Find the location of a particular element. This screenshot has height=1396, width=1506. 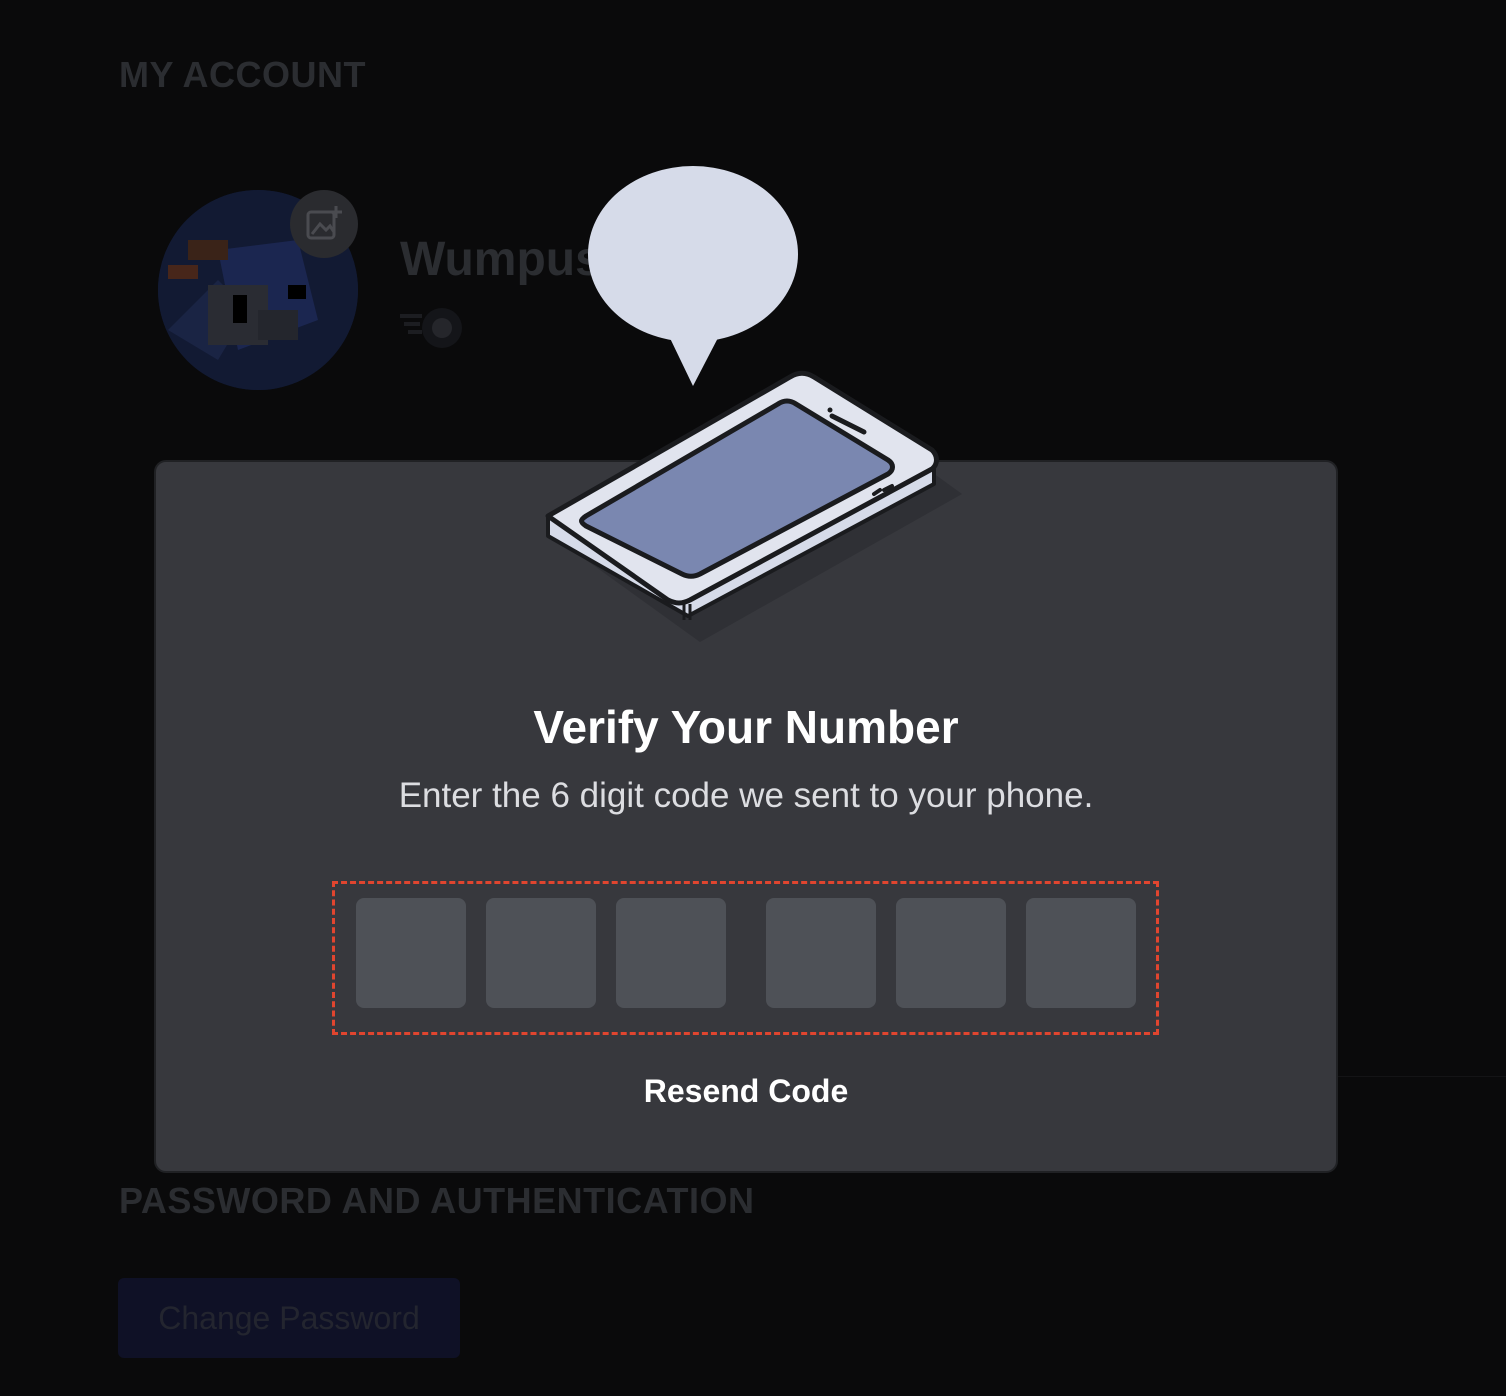

modal-title: Verify Your Number is located at coordinates (746, 727).